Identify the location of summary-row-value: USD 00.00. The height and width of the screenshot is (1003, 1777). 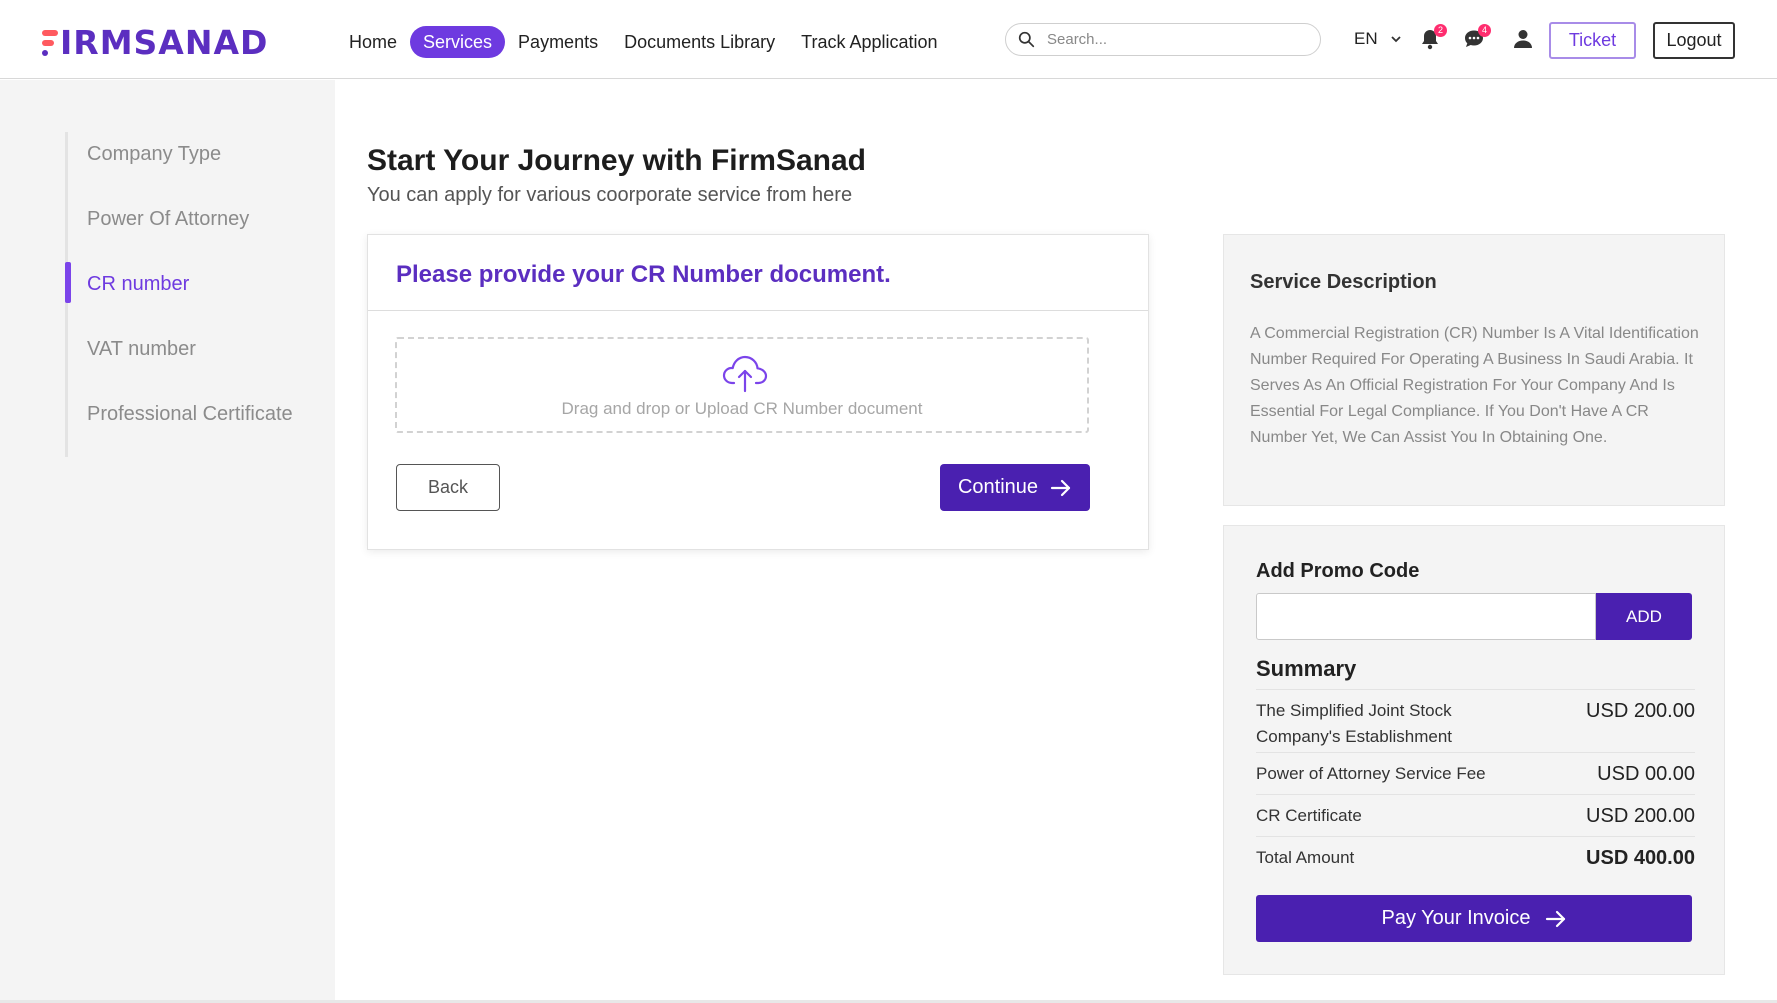
(1646, 774).